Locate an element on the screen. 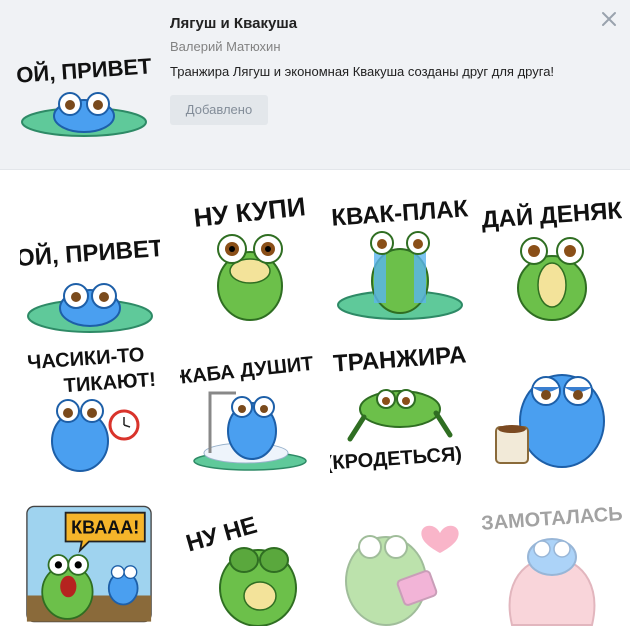  added-button: Добавлено is located at coordinates (219, 110).